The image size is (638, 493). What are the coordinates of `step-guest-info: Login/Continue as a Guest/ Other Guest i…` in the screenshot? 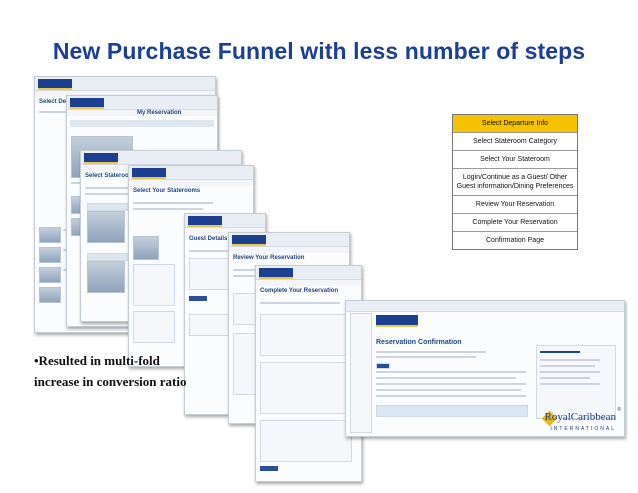 It's located at (515, 182).